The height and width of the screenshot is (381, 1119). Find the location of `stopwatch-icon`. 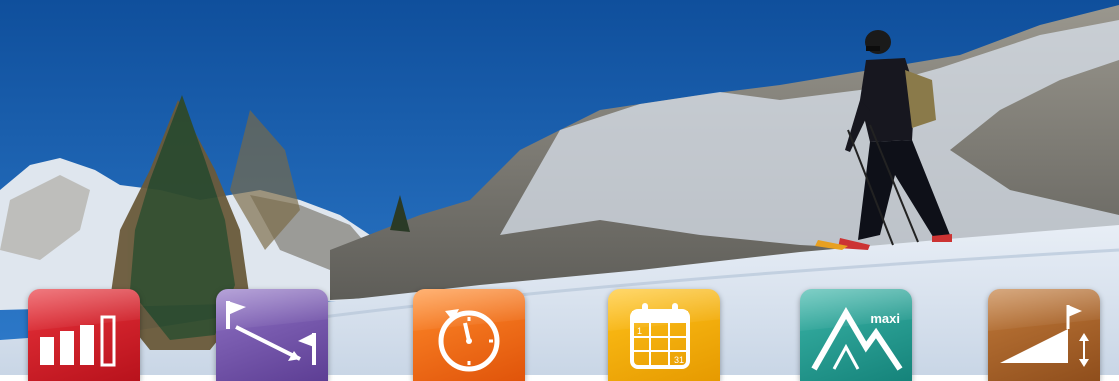

stopwatch-icon is located at coordinates (469, 340).